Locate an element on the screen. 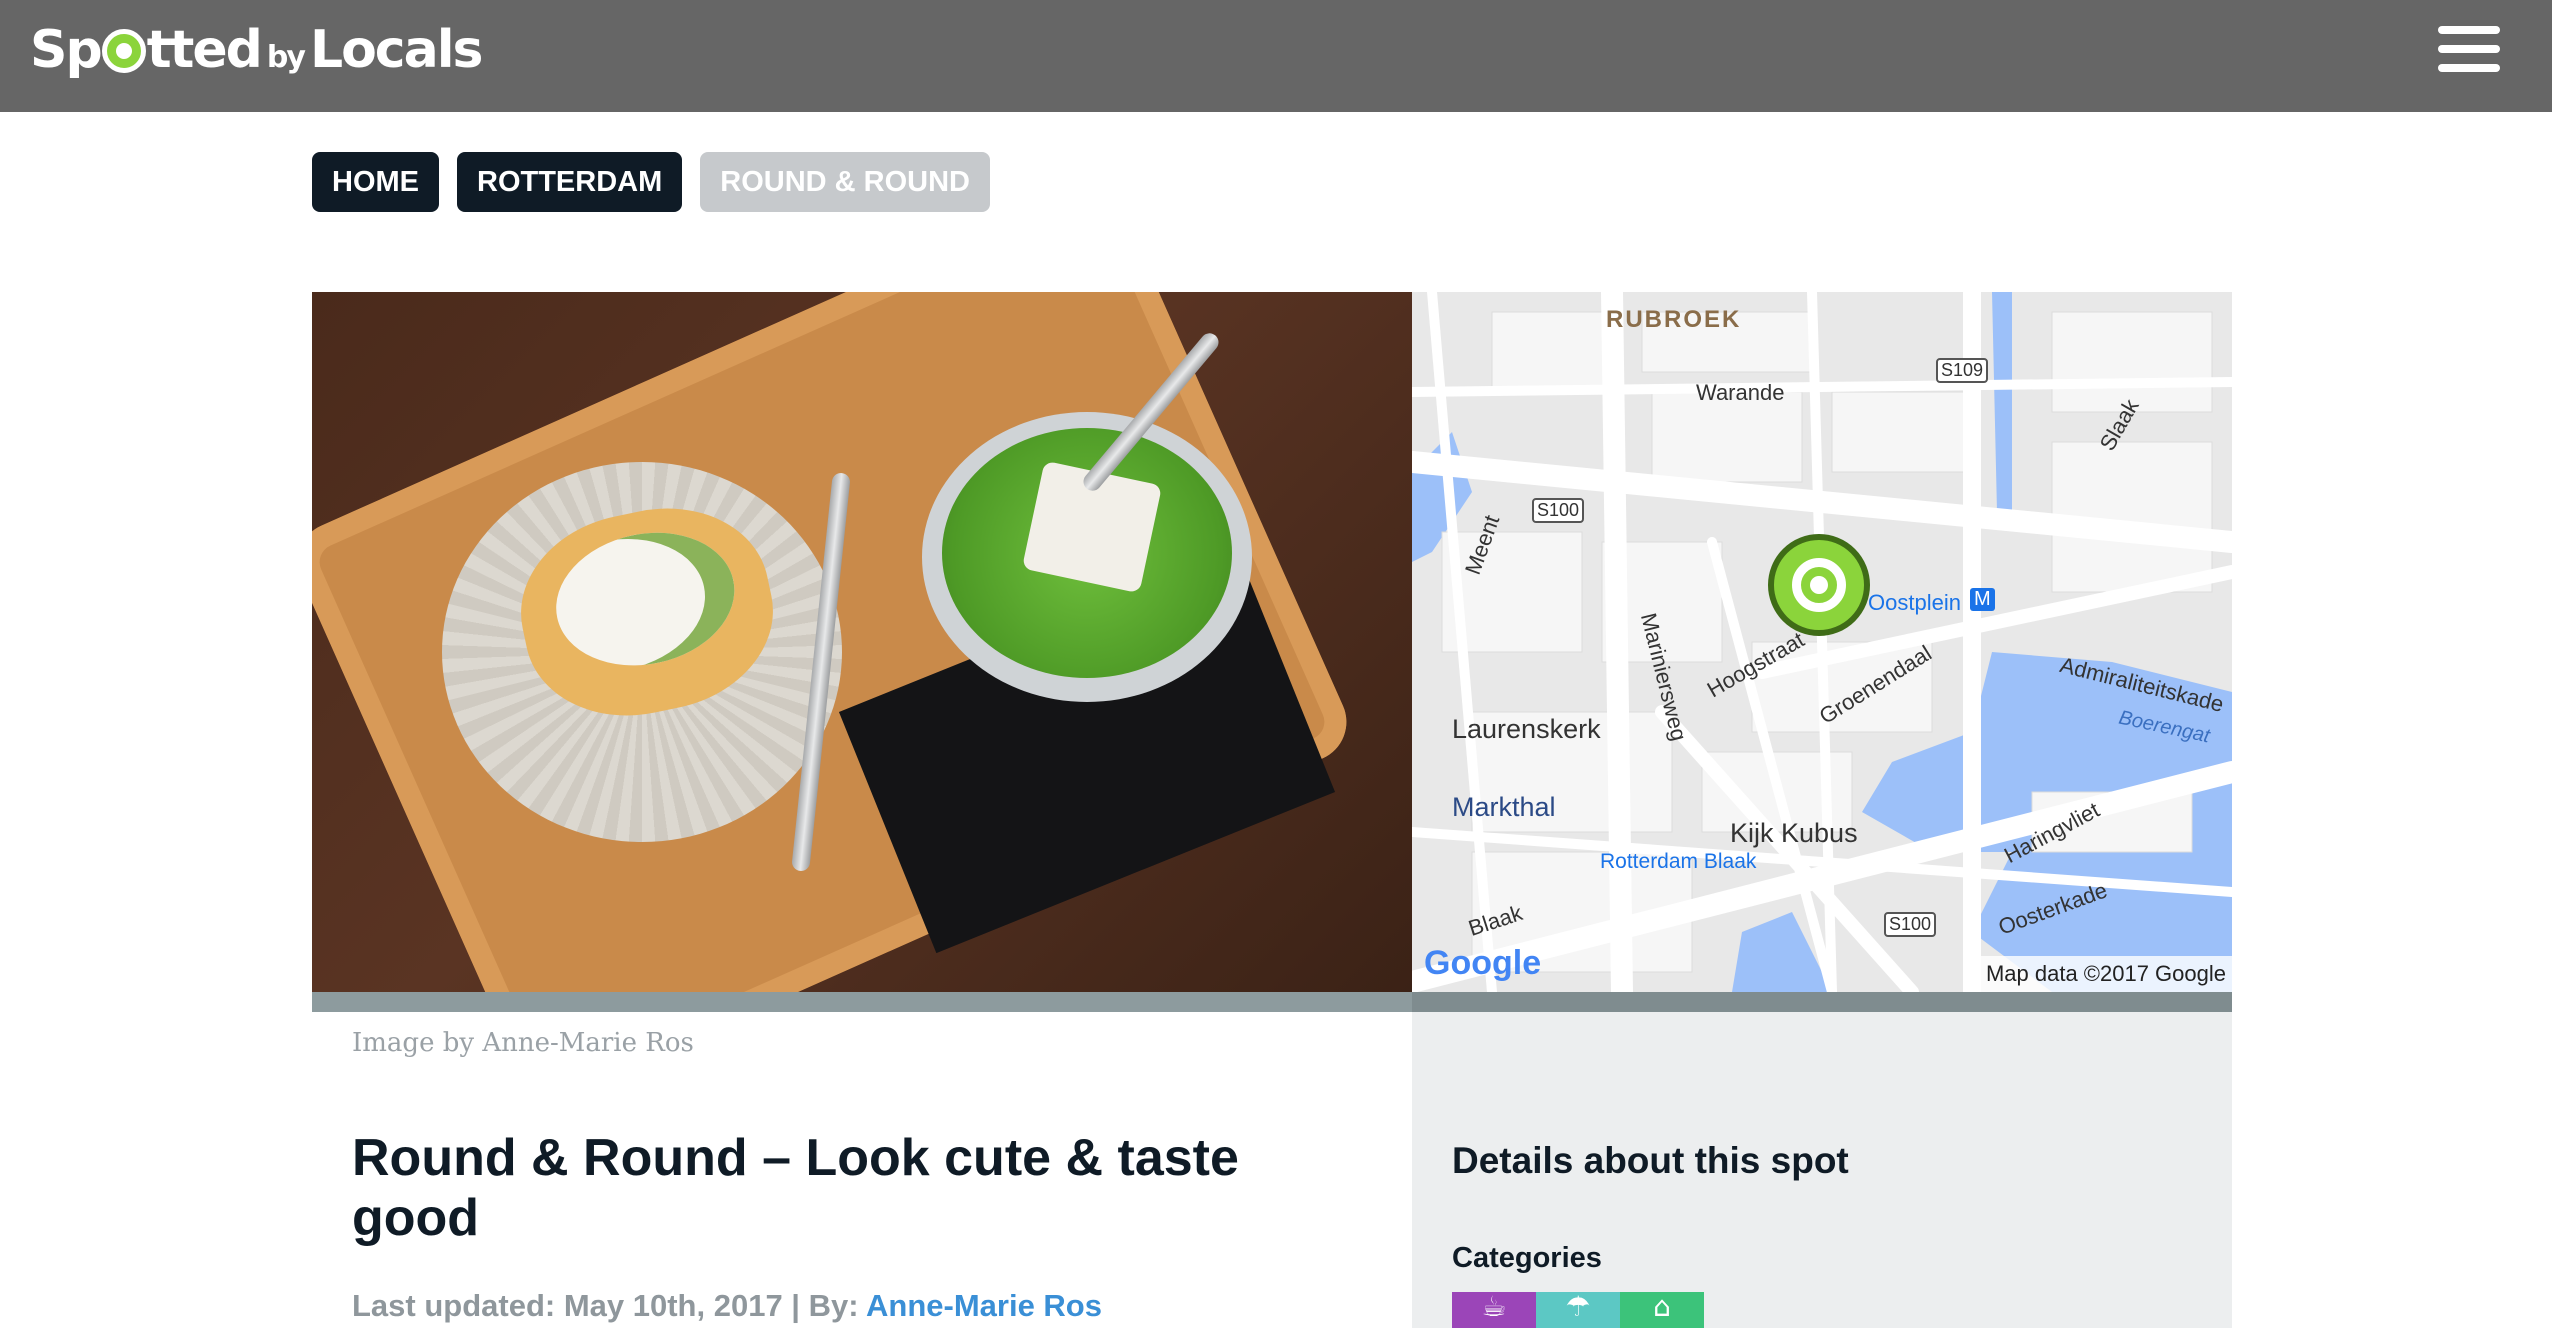 The height and width of the screenshot is (1328, 2552). article-title: Round & Round – Look cute & taste good is located at coordinates (795, 1188).